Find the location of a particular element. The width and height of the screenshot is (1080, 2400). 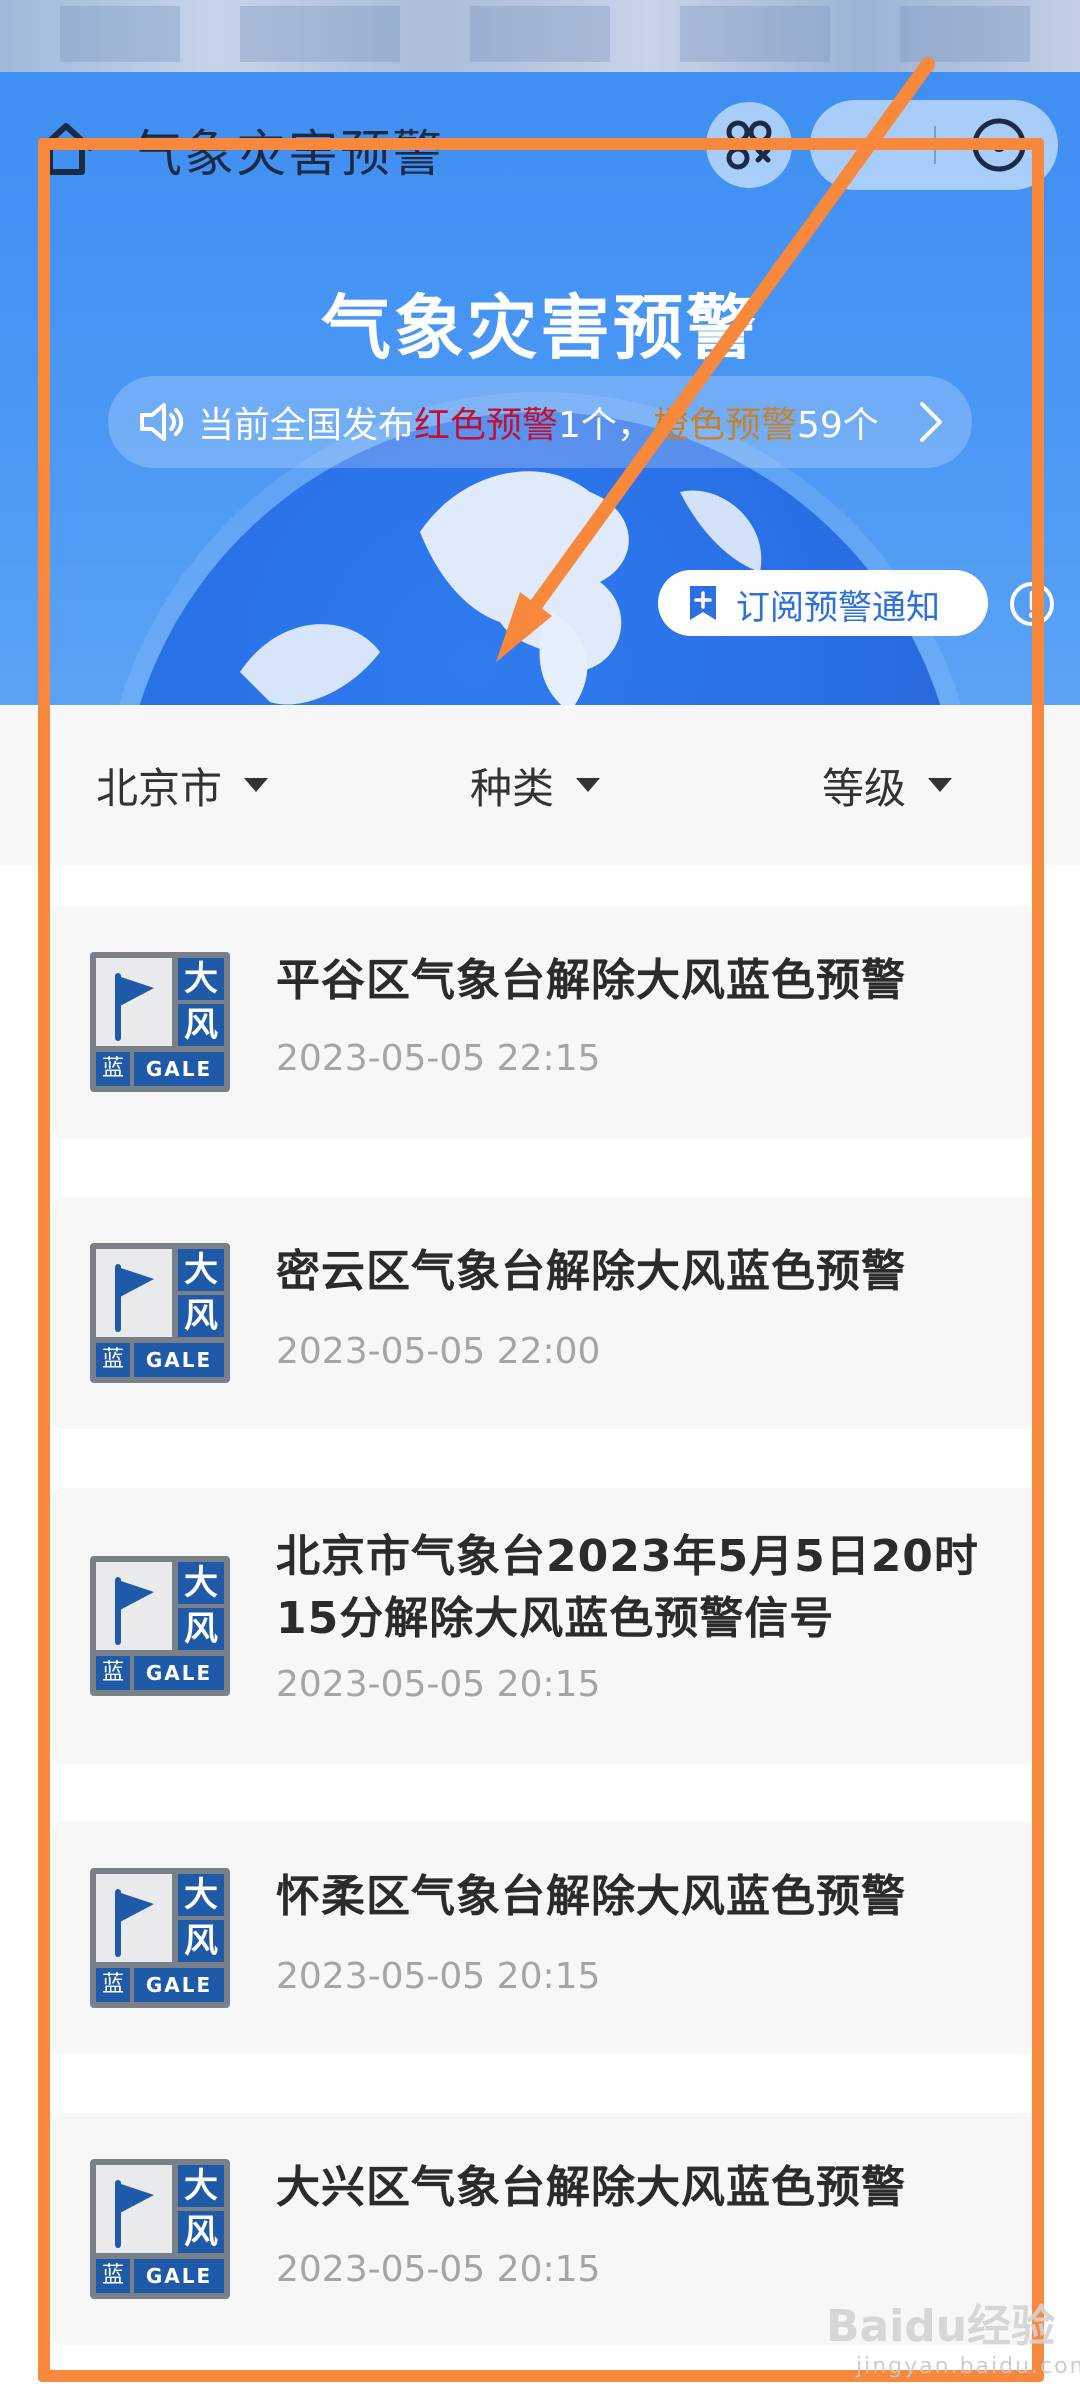

watermark-sub: jingyan.baidu.com is located at coordinates (968, 2366).